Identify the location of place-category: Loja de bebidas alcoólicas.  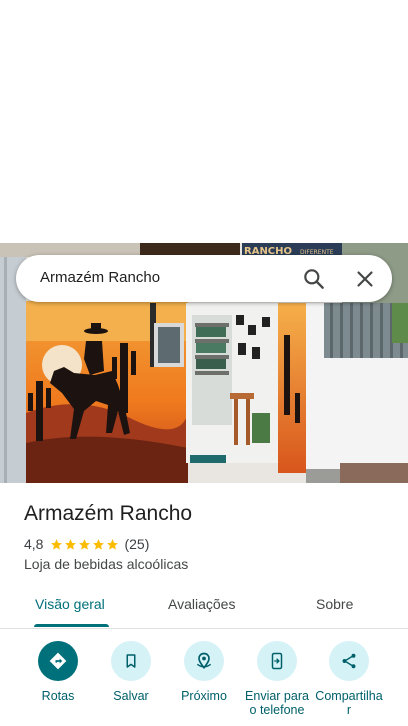
(106, 564).